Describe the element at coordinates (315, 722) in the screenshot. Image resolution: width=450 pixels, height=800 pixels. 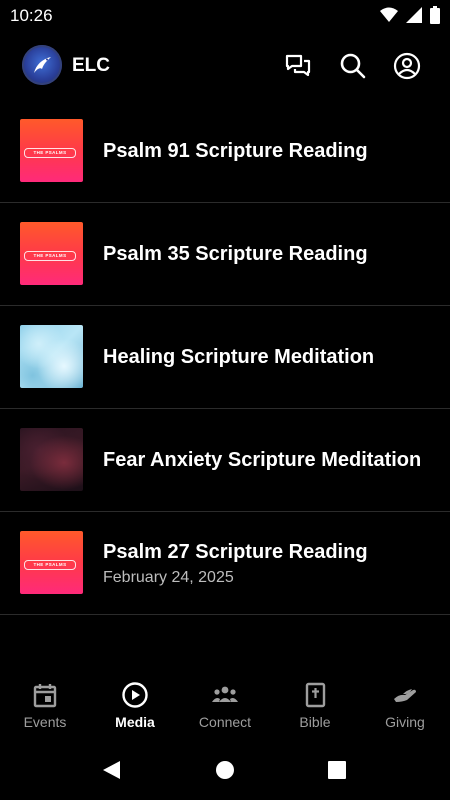
I see `nav-label: Bible` at that location.